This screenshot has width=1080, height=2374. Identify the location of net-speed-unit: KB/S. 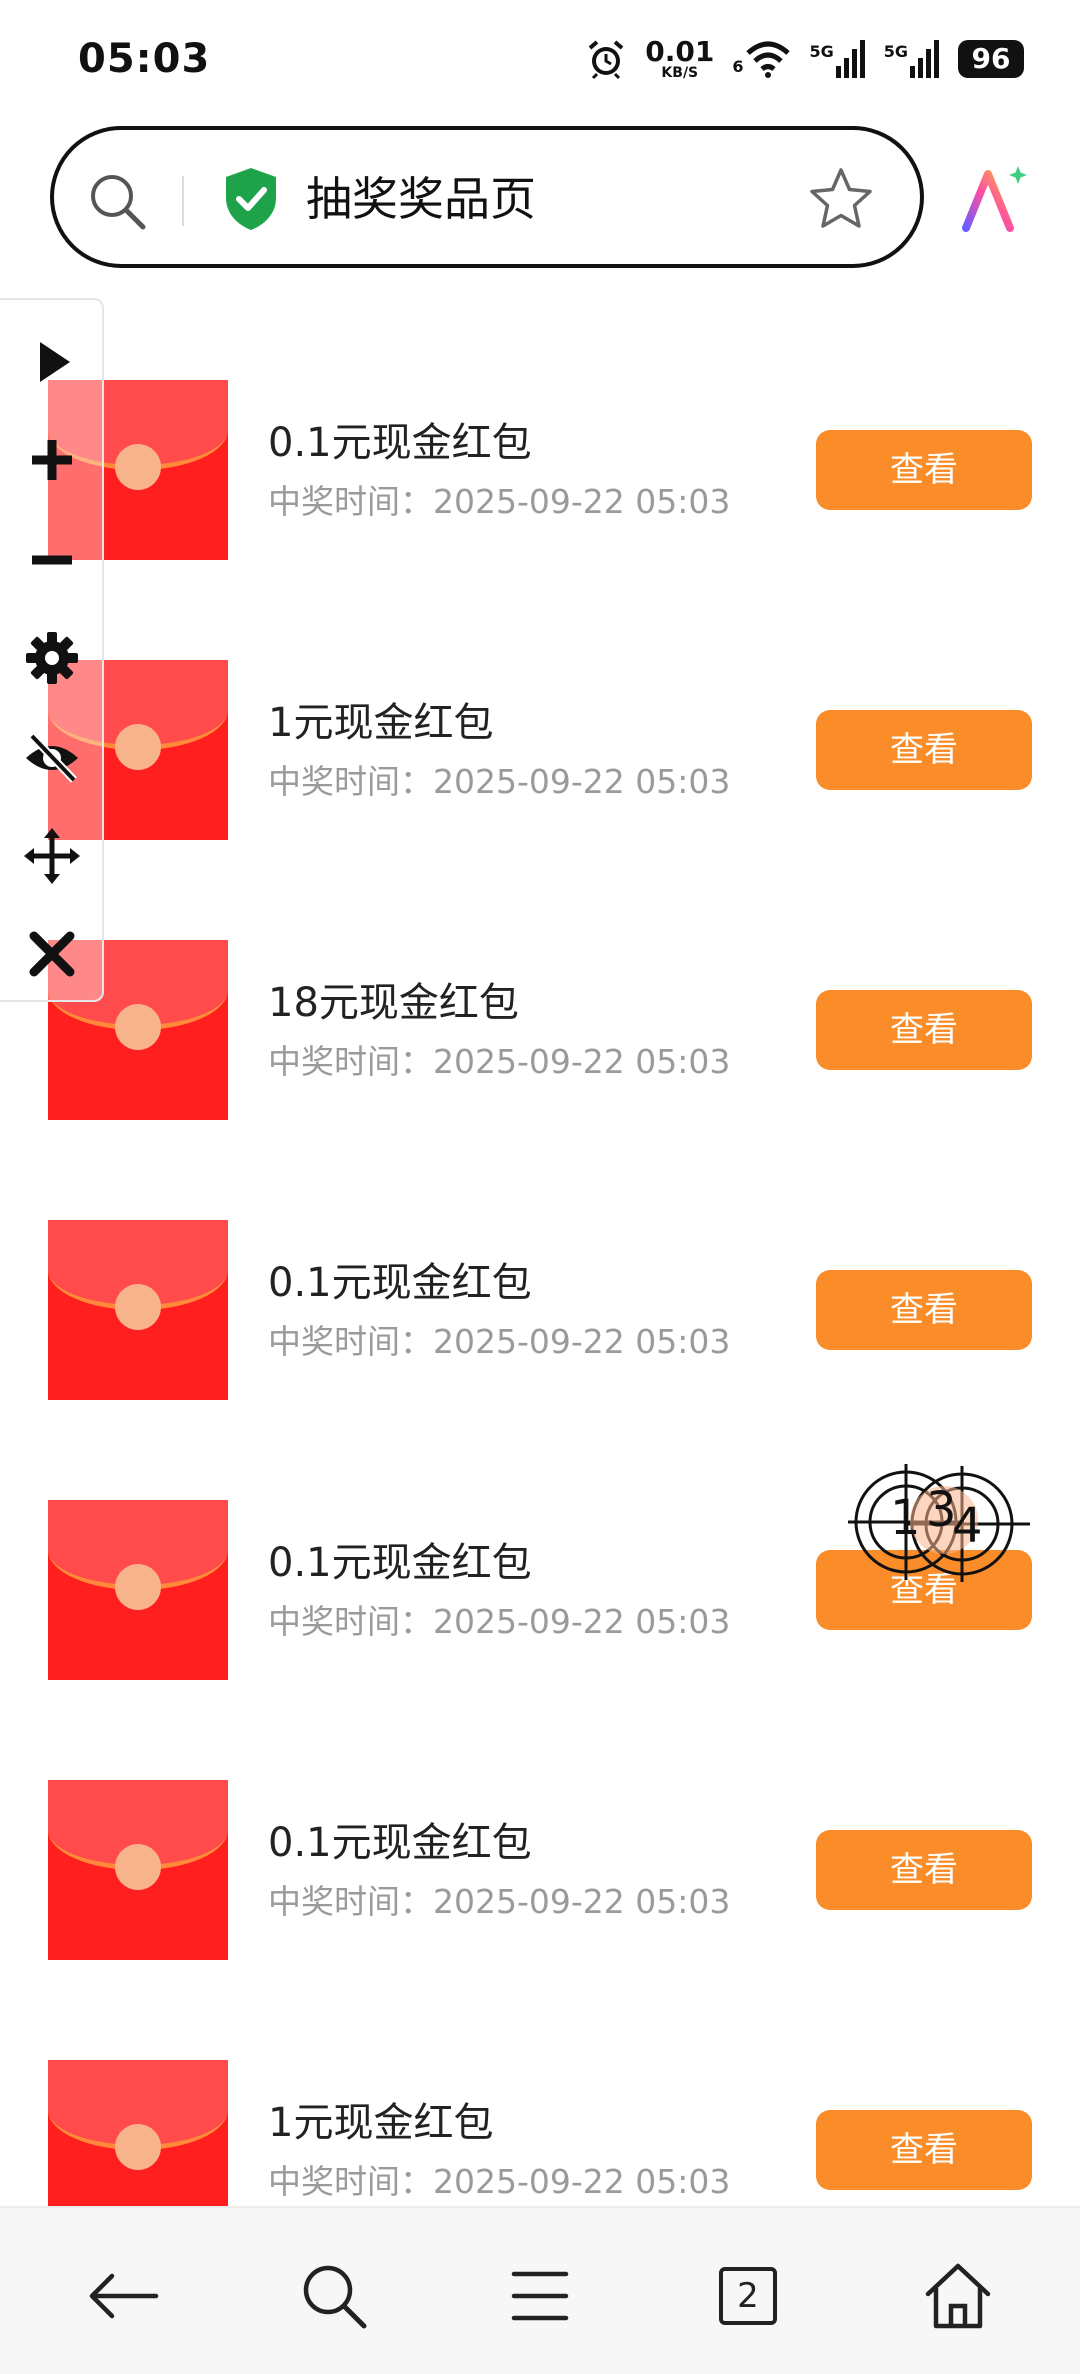
(680, 73).